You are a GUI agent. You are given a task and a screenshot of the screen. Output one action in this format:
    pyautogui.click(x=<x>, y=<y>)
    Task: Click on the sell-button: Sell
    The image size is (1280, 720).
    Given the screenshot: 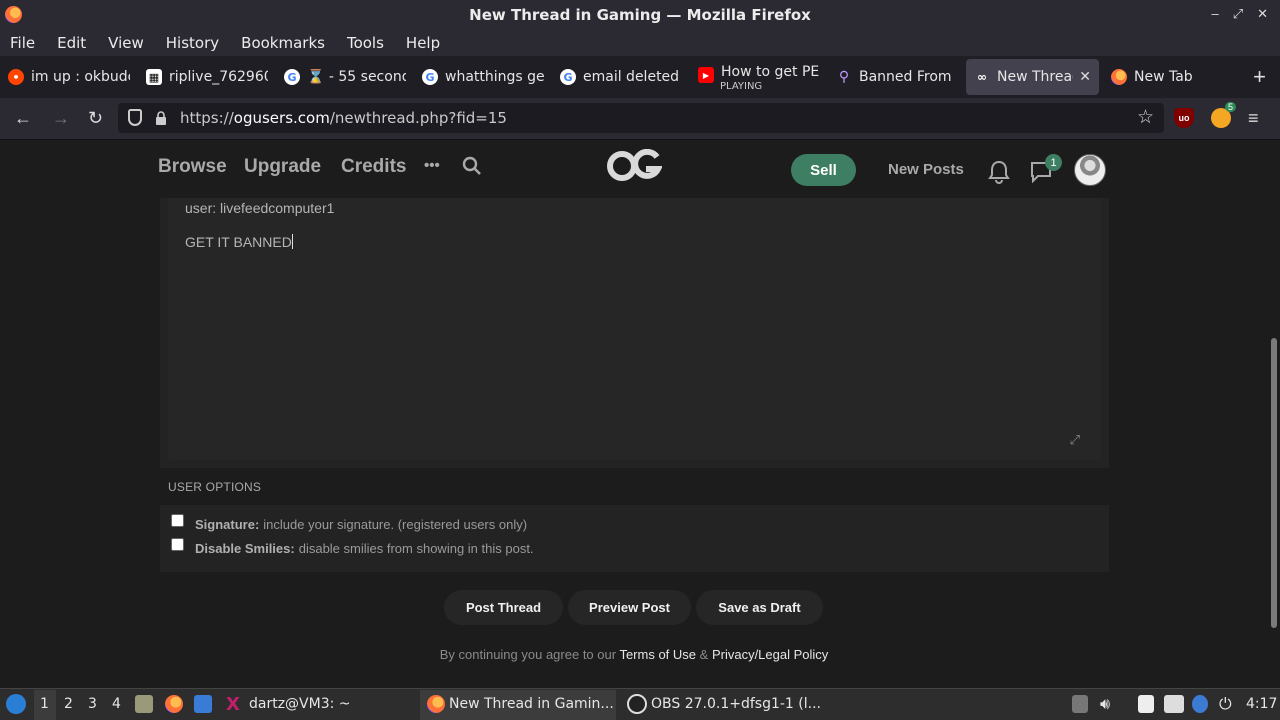 What is the action you would take?
    pyautogui.click(x=823, y=170)
    